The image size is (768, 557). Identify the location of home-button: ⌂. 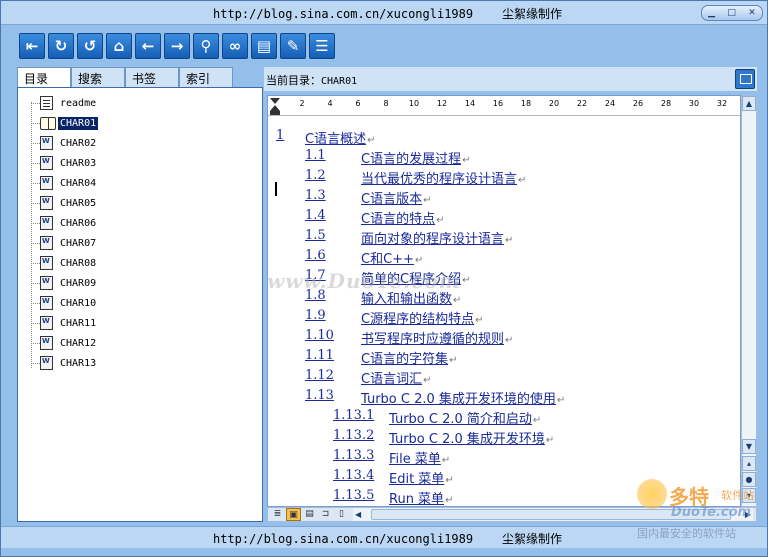
(119, 46).